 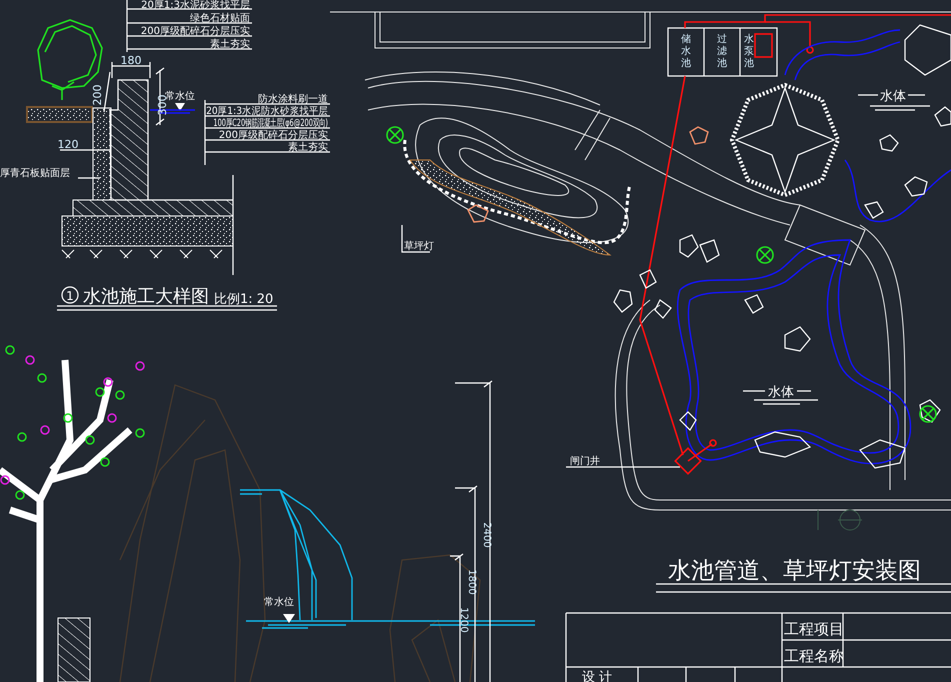 I want to click on tank-divider, so click(x=722, y=52).